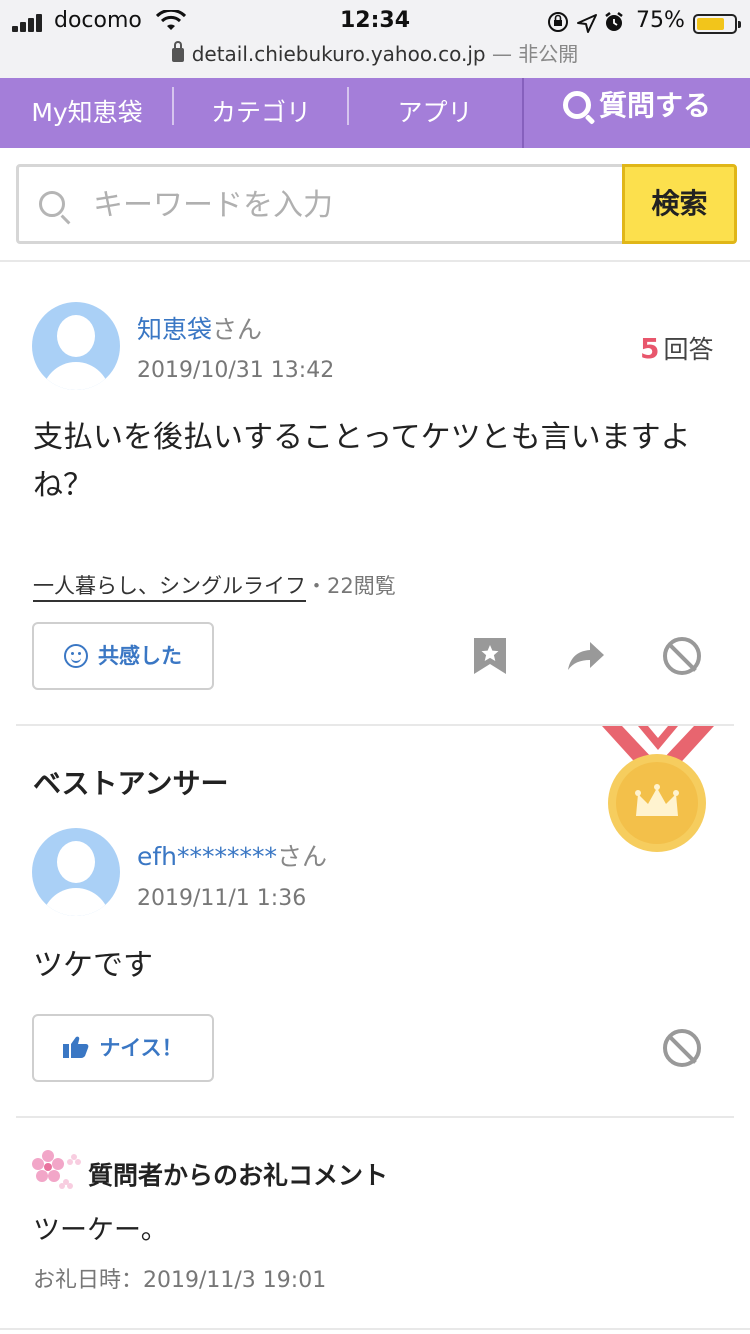 The height and width of the screenshot is (1334, 750). I want to click on thumbs-up-icon, so click(76, 1047).